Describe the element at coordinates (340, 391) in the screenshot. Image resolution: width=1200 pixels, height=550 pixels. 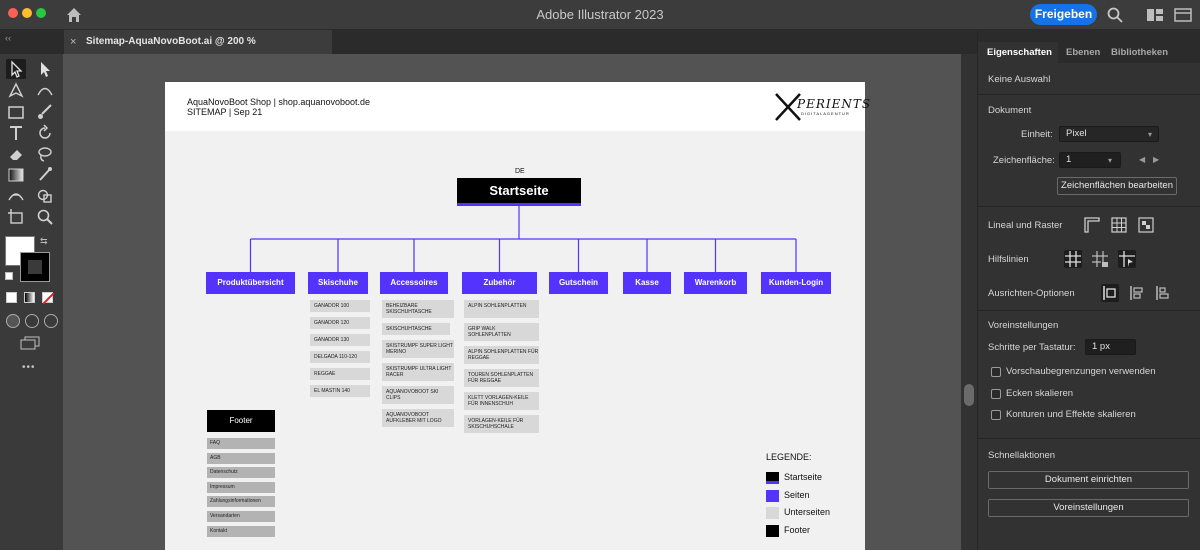
I see `subpage-node: EL MASTIN 140` at that location.